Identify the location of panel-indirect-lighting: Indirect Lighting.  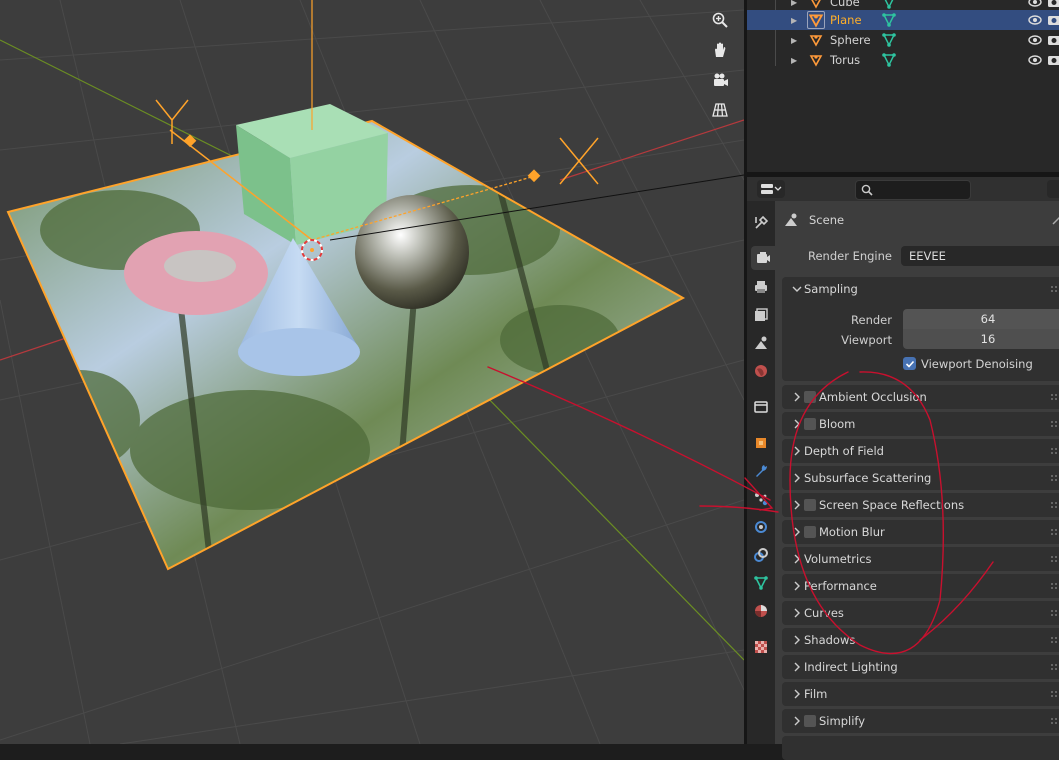
(920, 667).